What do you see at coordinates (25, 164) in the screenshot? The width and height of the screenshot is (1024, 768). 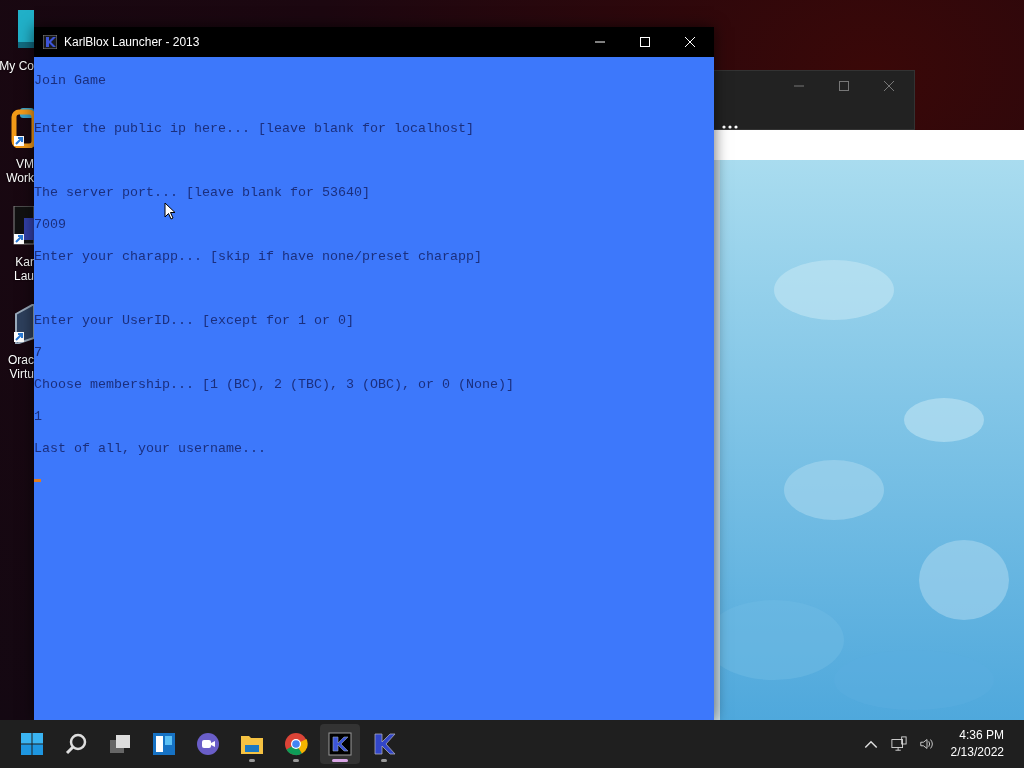 I see `icon-label: VM` at bounding box center [25, 164].